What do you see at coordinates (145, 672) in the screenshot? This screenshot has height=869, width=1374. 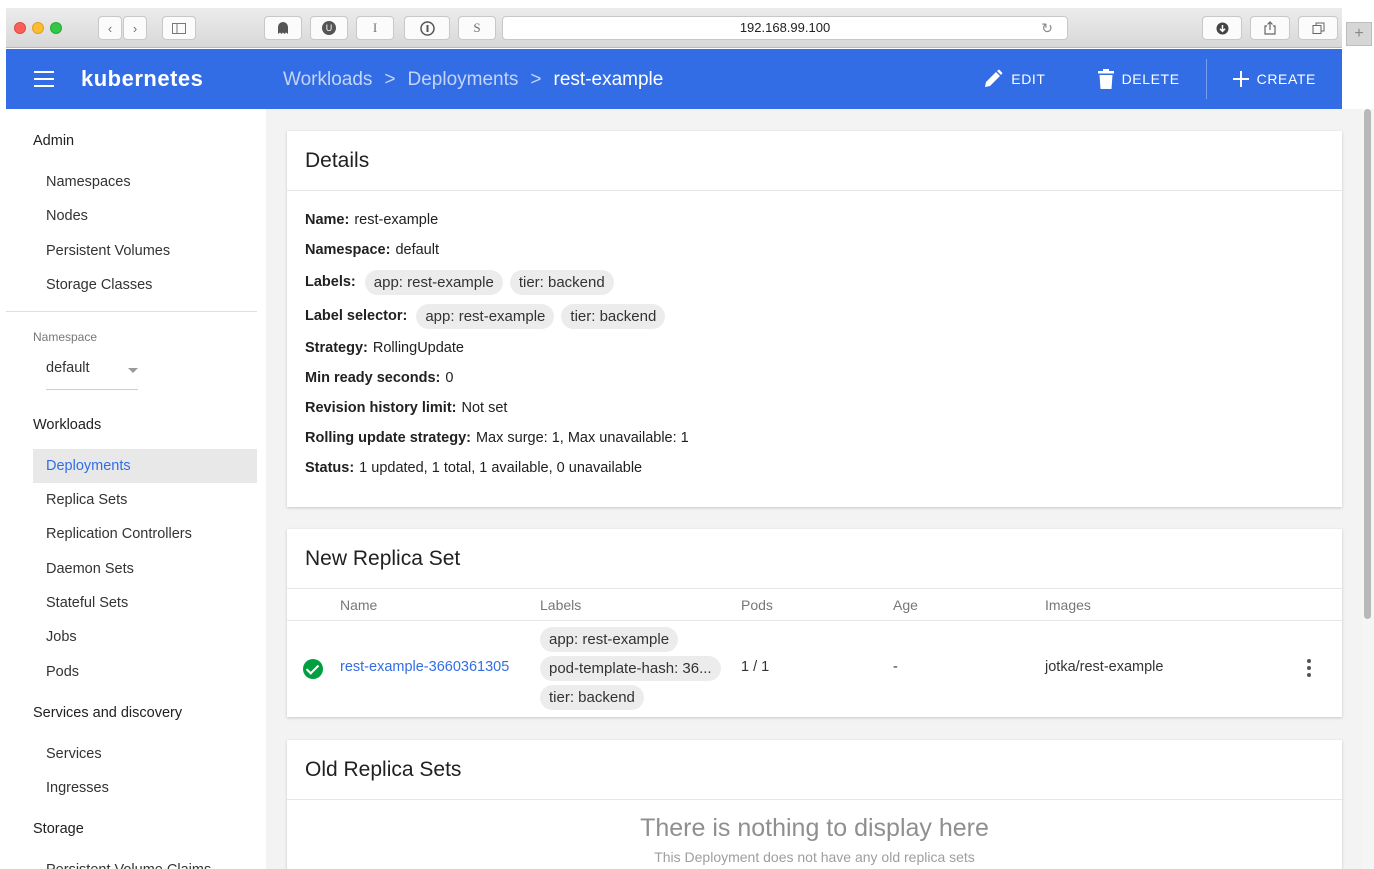 I see `sidebar-item-pods: Pods` at bounding box center [145, 672].